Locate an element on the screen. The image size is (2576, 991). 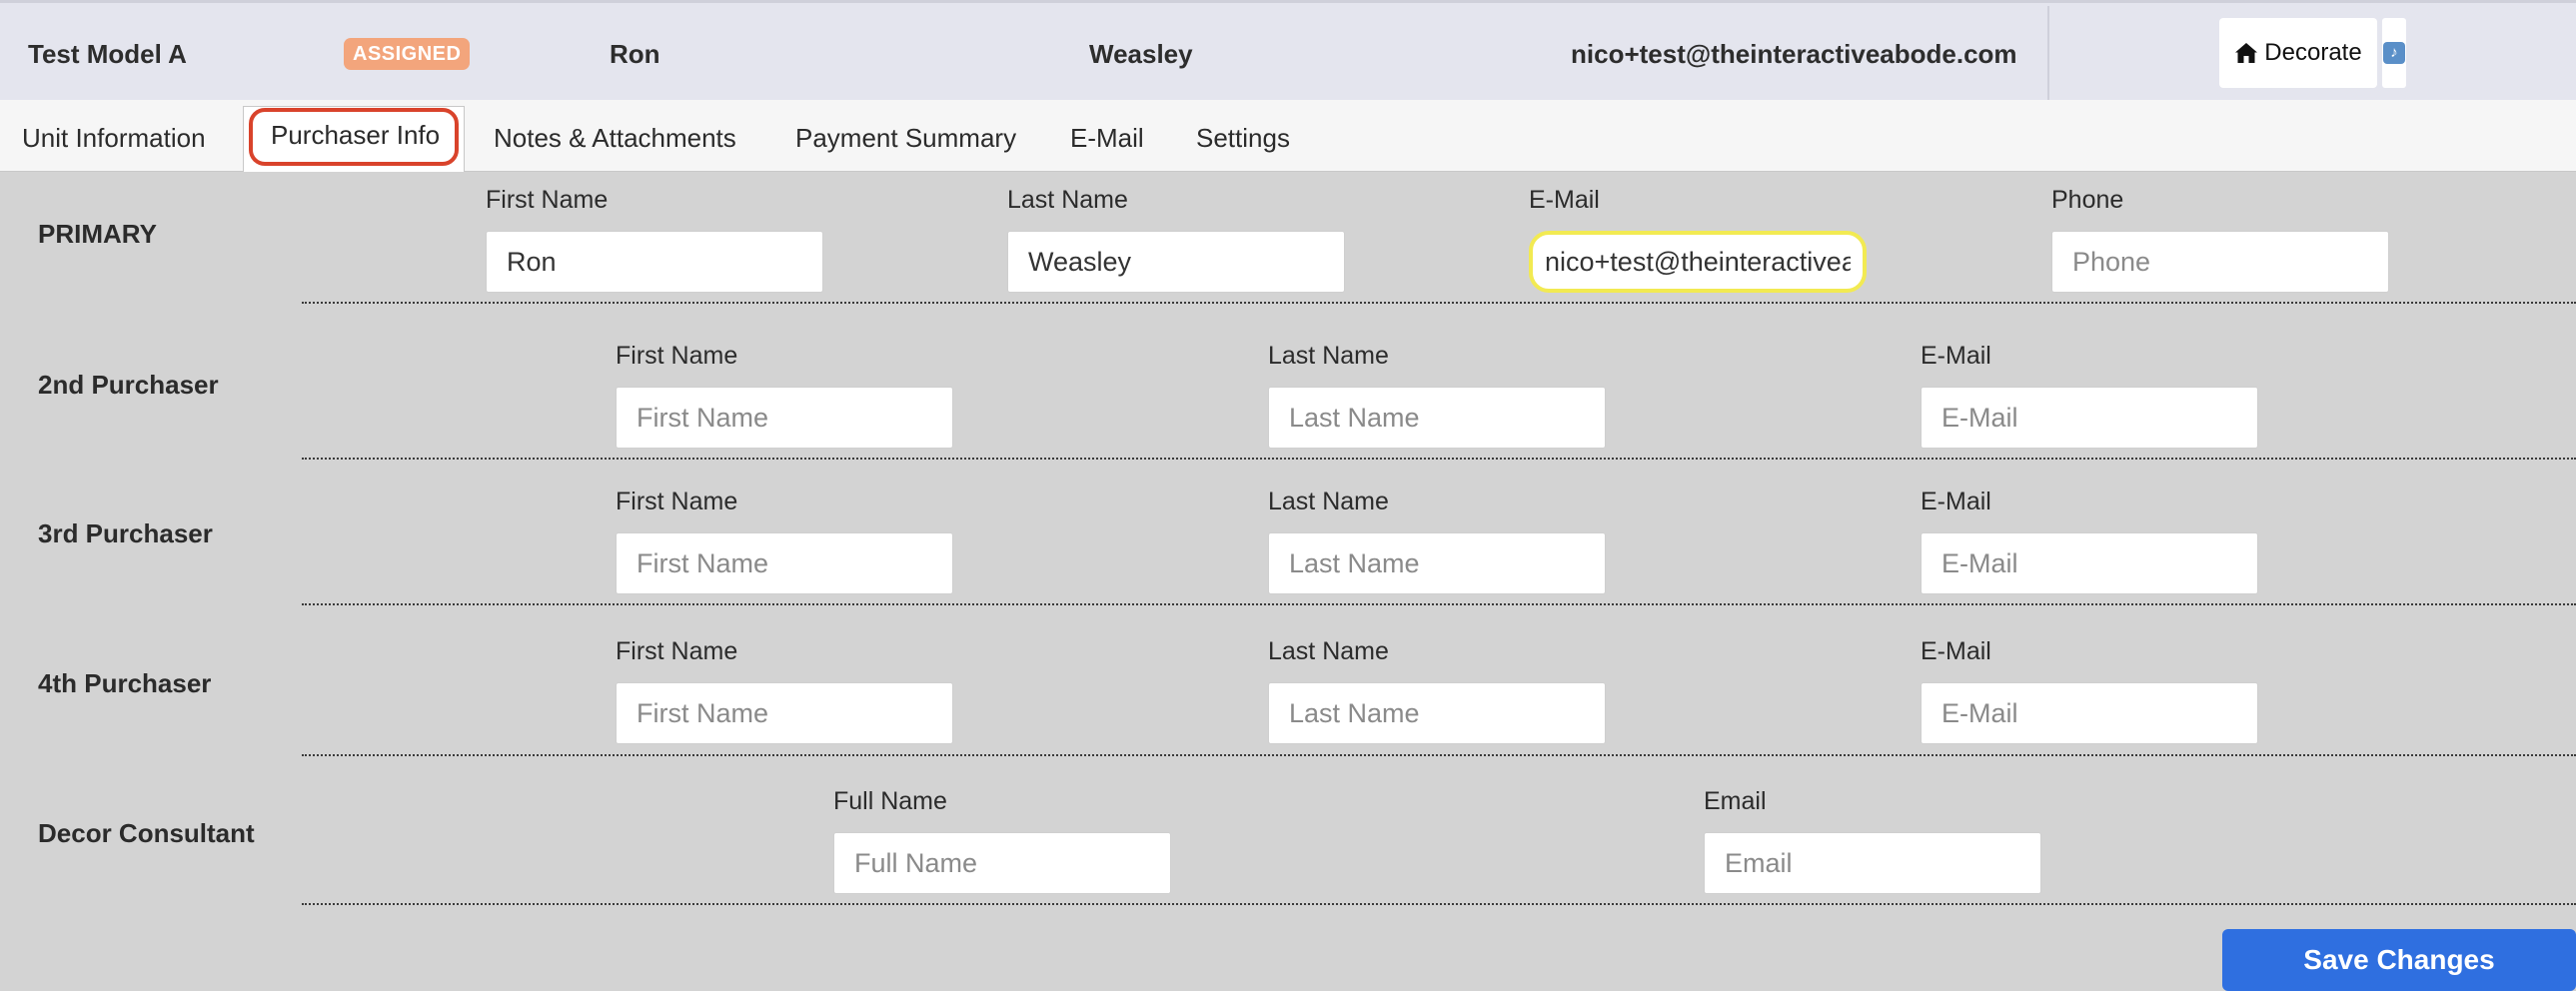
purchaser2-email-input is located at coordinates (2089, 418).